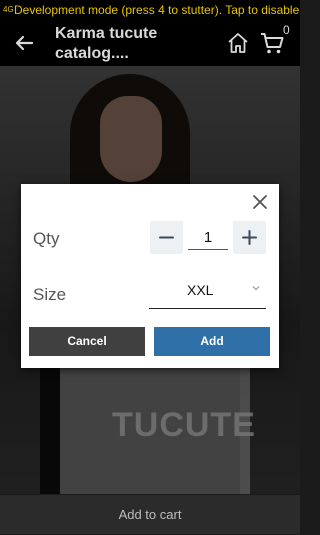 Image resolution: width=320 pixels, height=535 pixels. I want to click on minus-icon, so click(166, 237).